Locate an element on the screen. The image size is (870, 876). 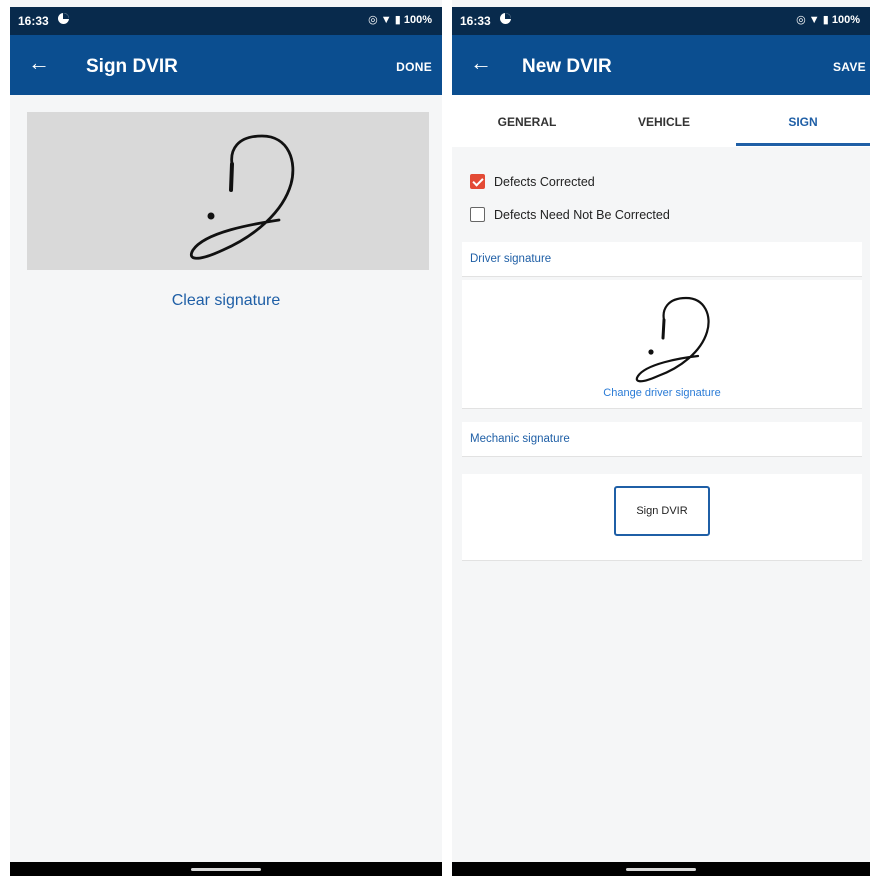
section-title: Driver signature is located at coordinates (511, 259).